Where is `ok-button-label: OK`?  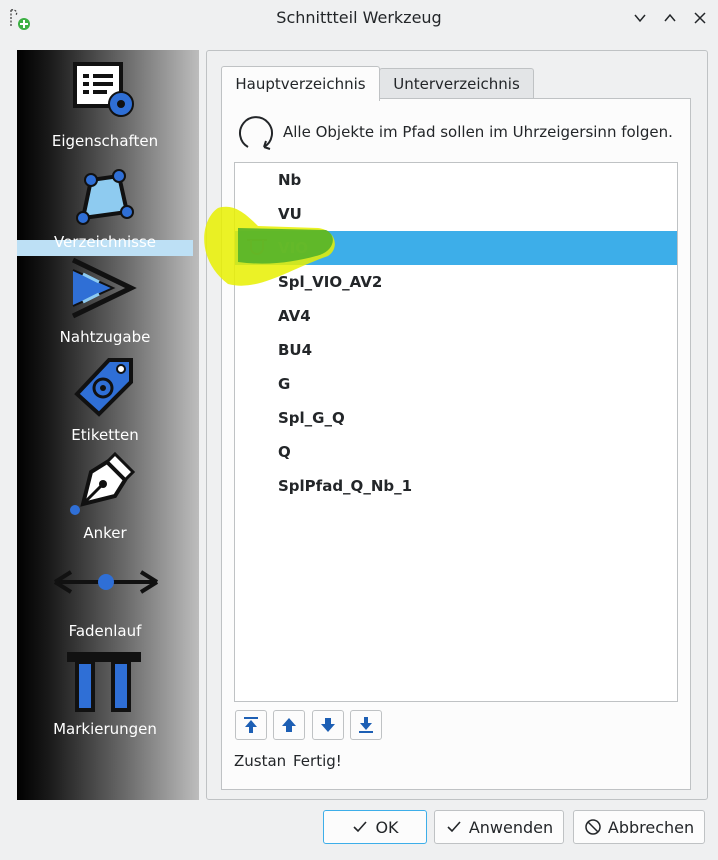 ok-button-label: OK is located at coordinates (387, 827).